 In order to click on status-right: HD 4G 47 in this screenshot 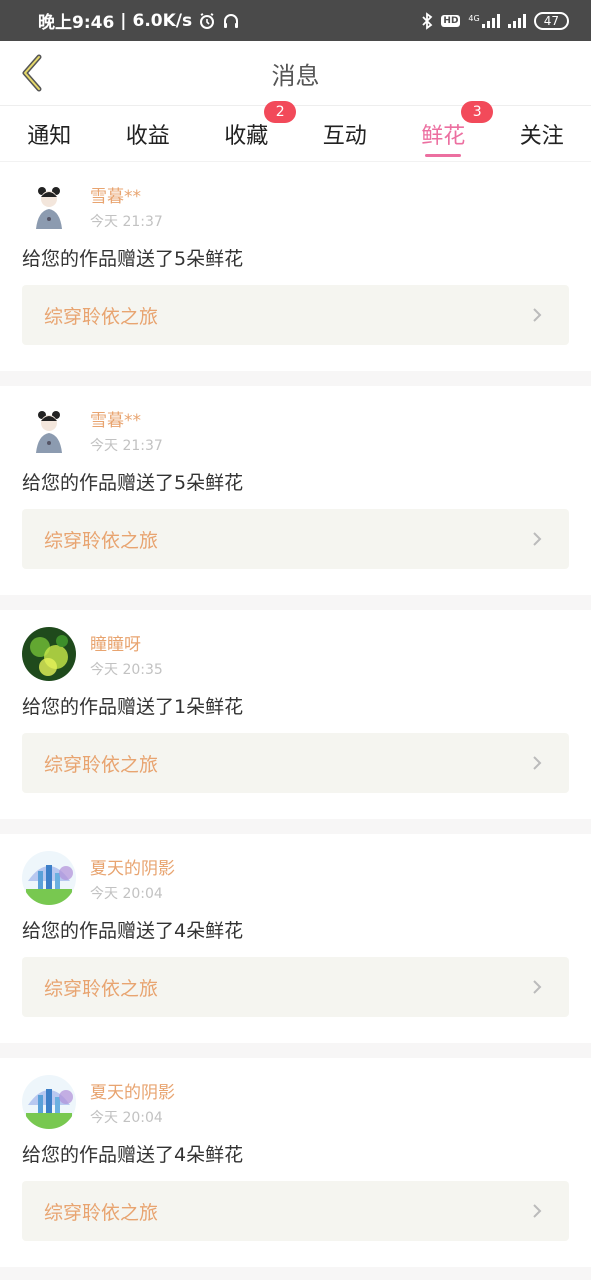, I will do `click(495, 20)`.